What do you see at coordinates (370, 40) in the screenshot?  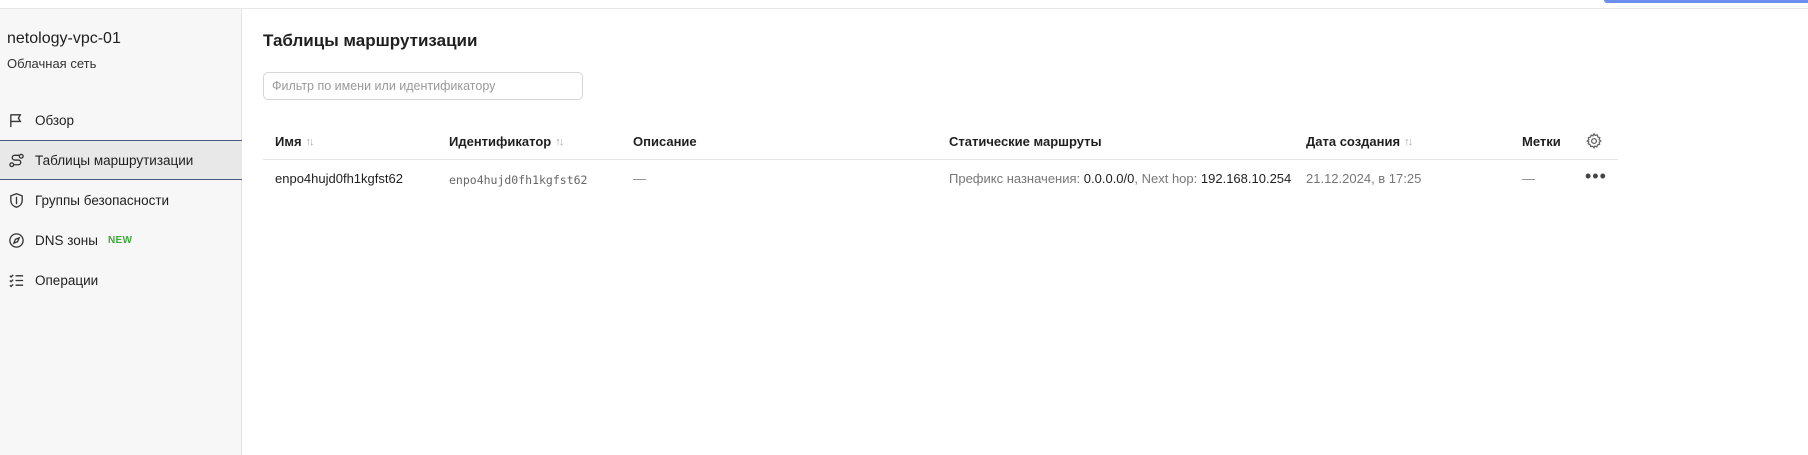 I see `page-title: Таблицы маршрутизации` at bounding box center [370, 40].